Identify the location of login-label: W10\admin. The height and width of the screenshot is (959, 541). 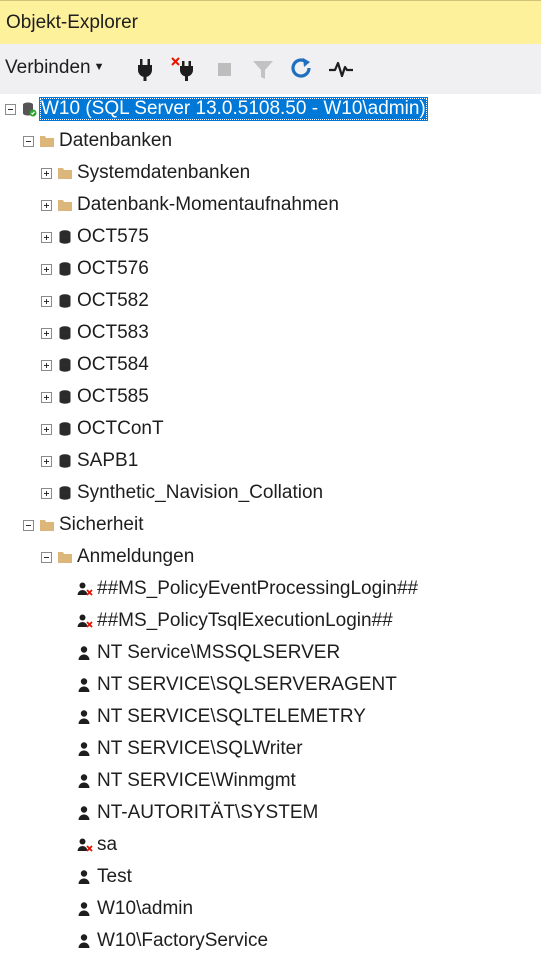
(145, 908).